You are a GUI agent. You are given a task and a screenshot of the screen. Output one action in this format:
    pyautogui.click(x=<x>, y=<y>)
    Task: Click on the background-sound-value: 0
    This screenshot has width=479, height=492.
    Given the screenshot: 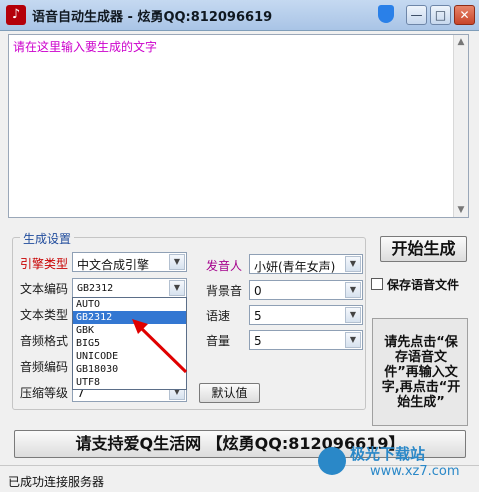 What is the action you would take?
    pyautogui.click(x=258, y=291)
    